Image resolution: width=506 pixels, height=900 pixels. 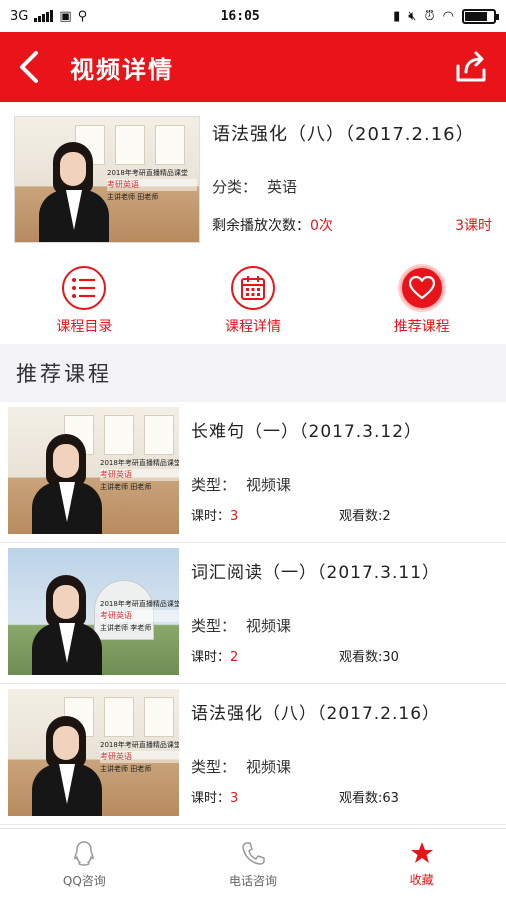 I want to click on tab-course-detail: 课程详情, so click(x=253, y=301).